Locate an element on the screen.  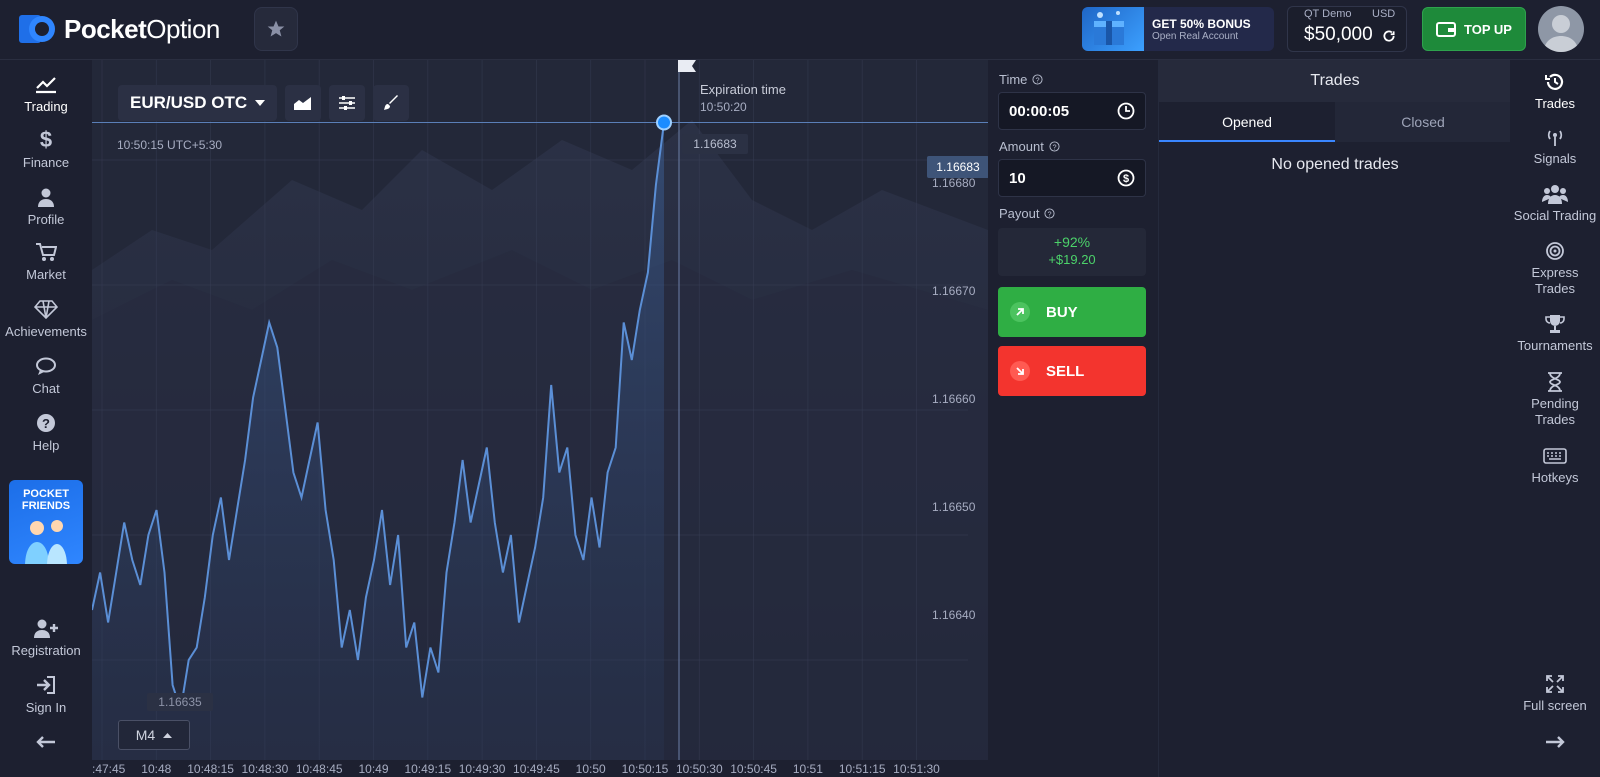
sidebar-item-label: Pending Trades is located at coordinates (1555, 411).